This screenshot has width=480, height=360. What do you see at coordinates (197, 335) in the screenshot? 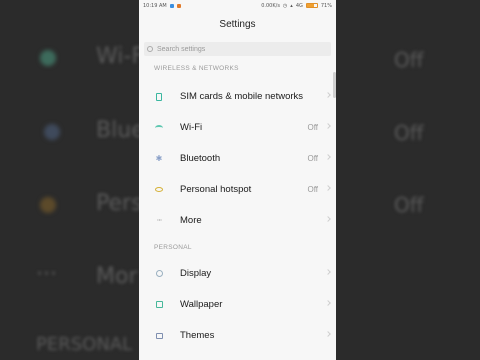
I see `settings-item-label: Themes` at bounding box center [197, 335].